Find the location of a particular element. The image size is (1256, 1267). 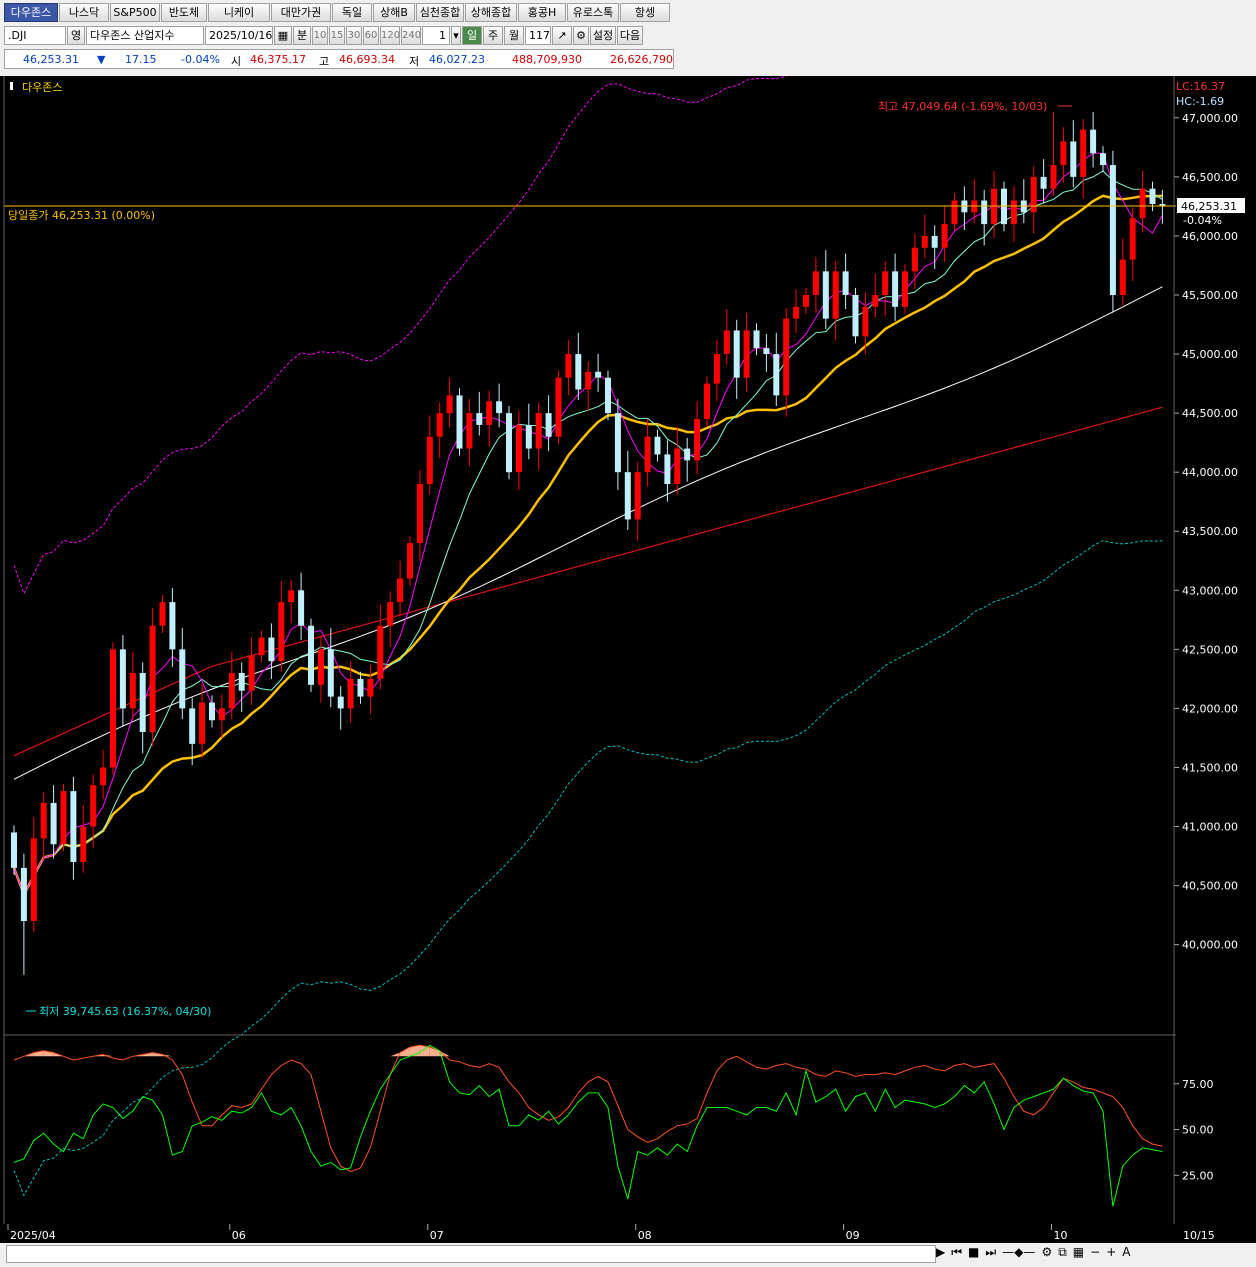

stop-icon: ■ is located at coordinates (973, 1253).